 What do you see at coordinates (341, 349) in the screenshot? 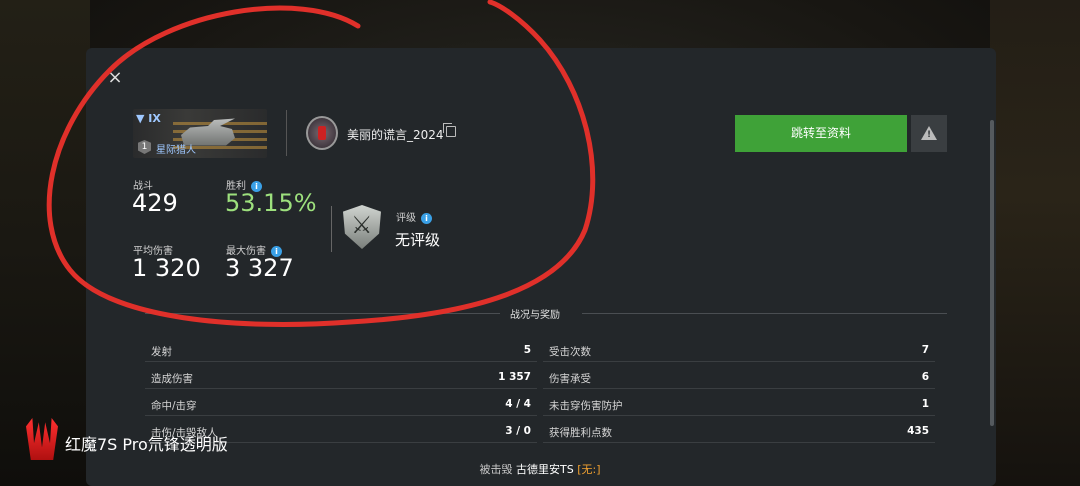
I see `stat-row: 发射 5` at bounding box center [341, 349].